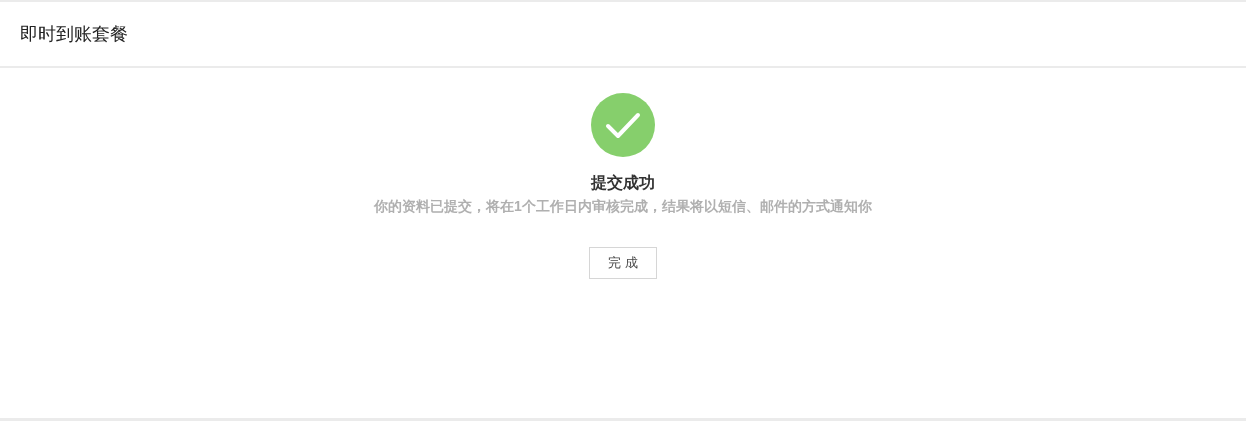  What do you see at coordinates (623, 207) in the screenshot?
I see `result-message: 你的资料已提交，将在1个工作日内审核完成，结果将以短信、邮件的方式通知你` at bounding box center [623, 207].